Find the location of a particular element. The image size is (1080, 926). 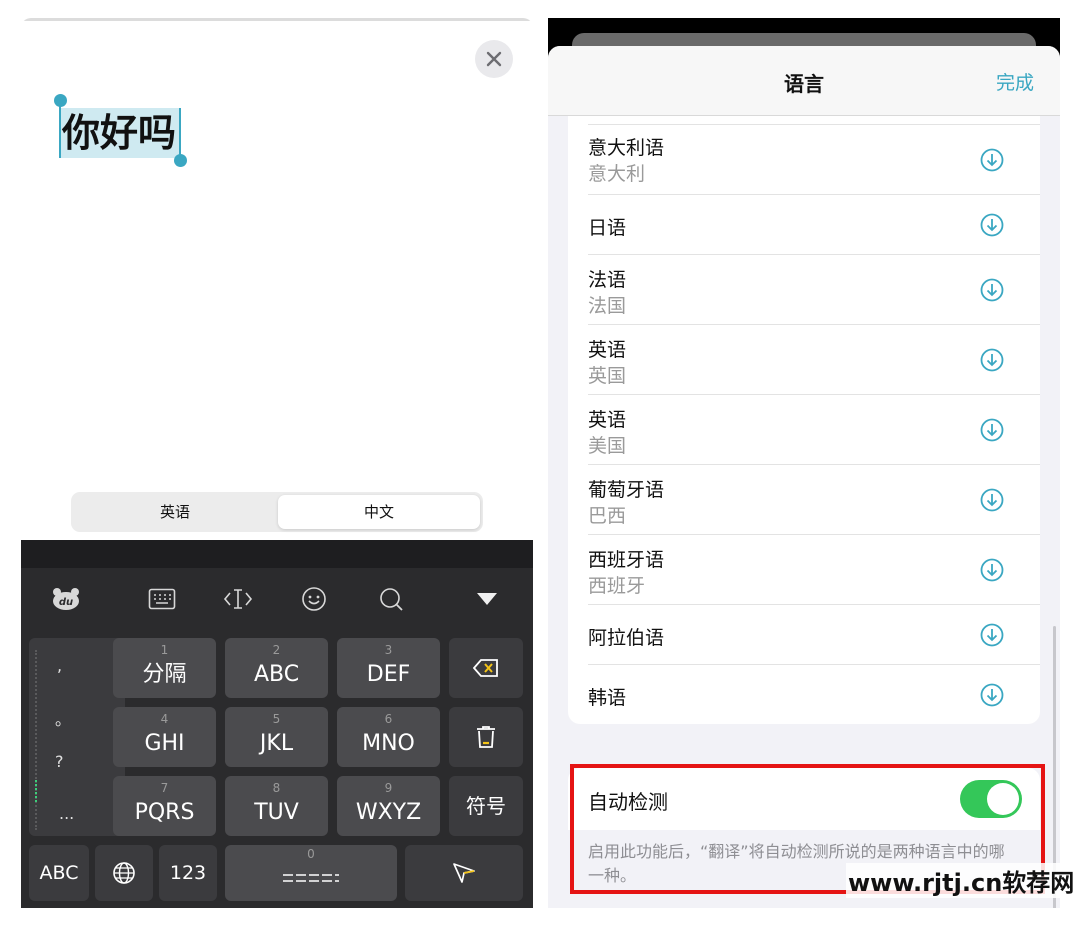

abc-key: ABC is located at coordinates (59, 873).